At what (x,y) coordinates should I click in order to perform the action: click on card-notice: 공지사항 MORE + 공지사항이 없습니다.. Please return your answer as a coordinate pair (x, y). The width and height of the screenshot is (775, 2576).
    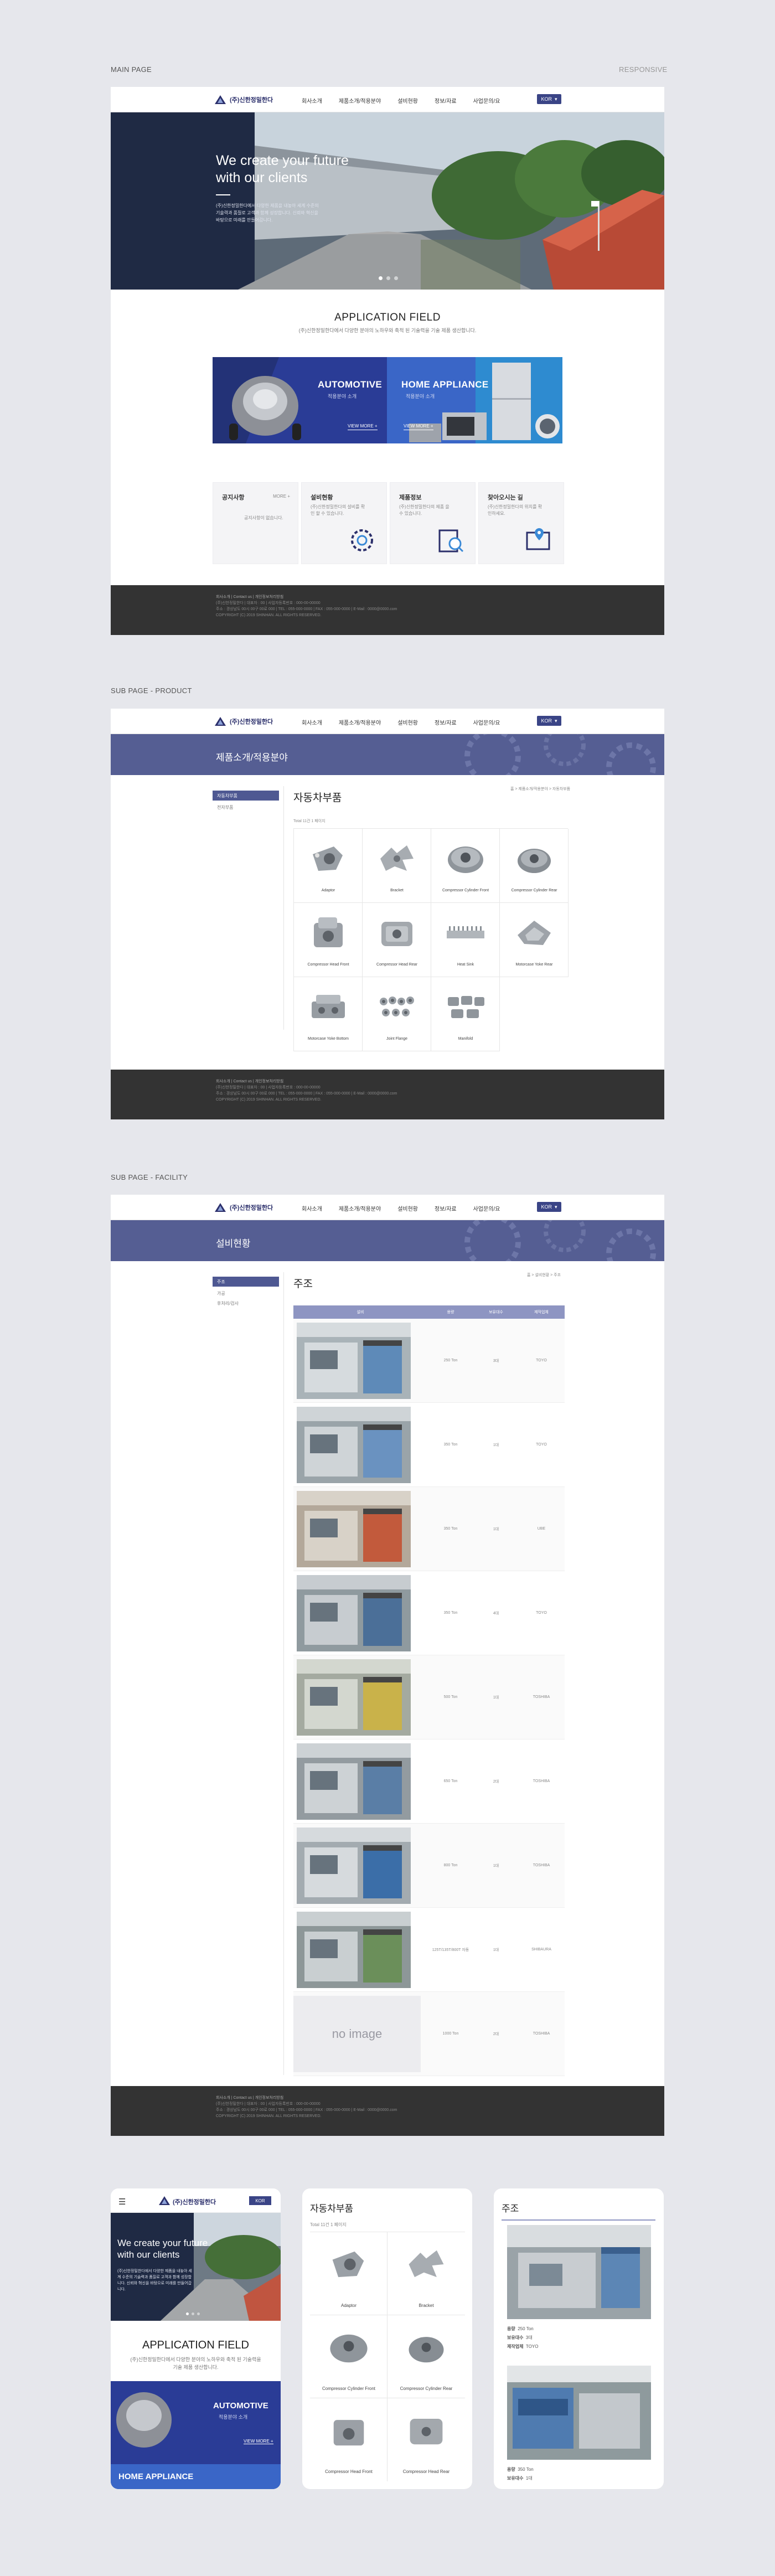
    Looking at the image, I should click on (256, 523).